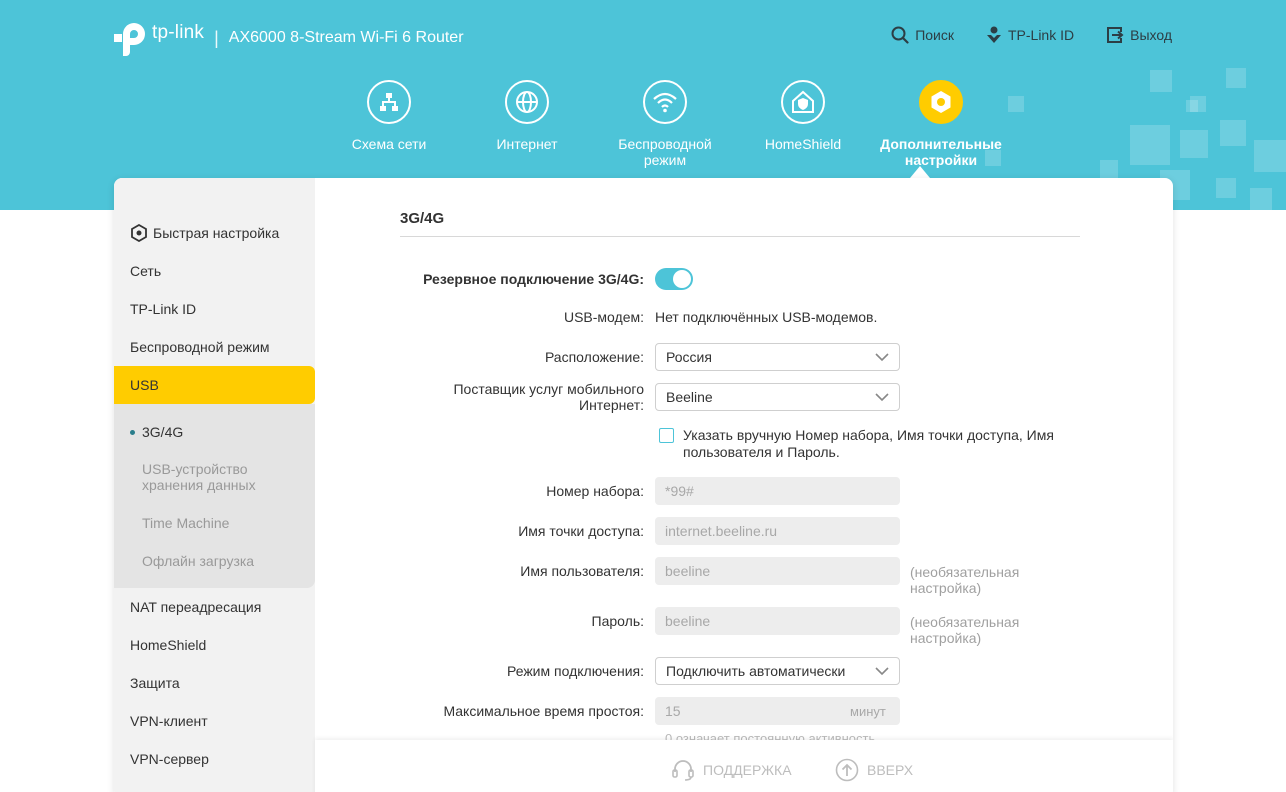  I want to click on sidebar-item-wireless: Беспроводной режим, so click(214, 347).